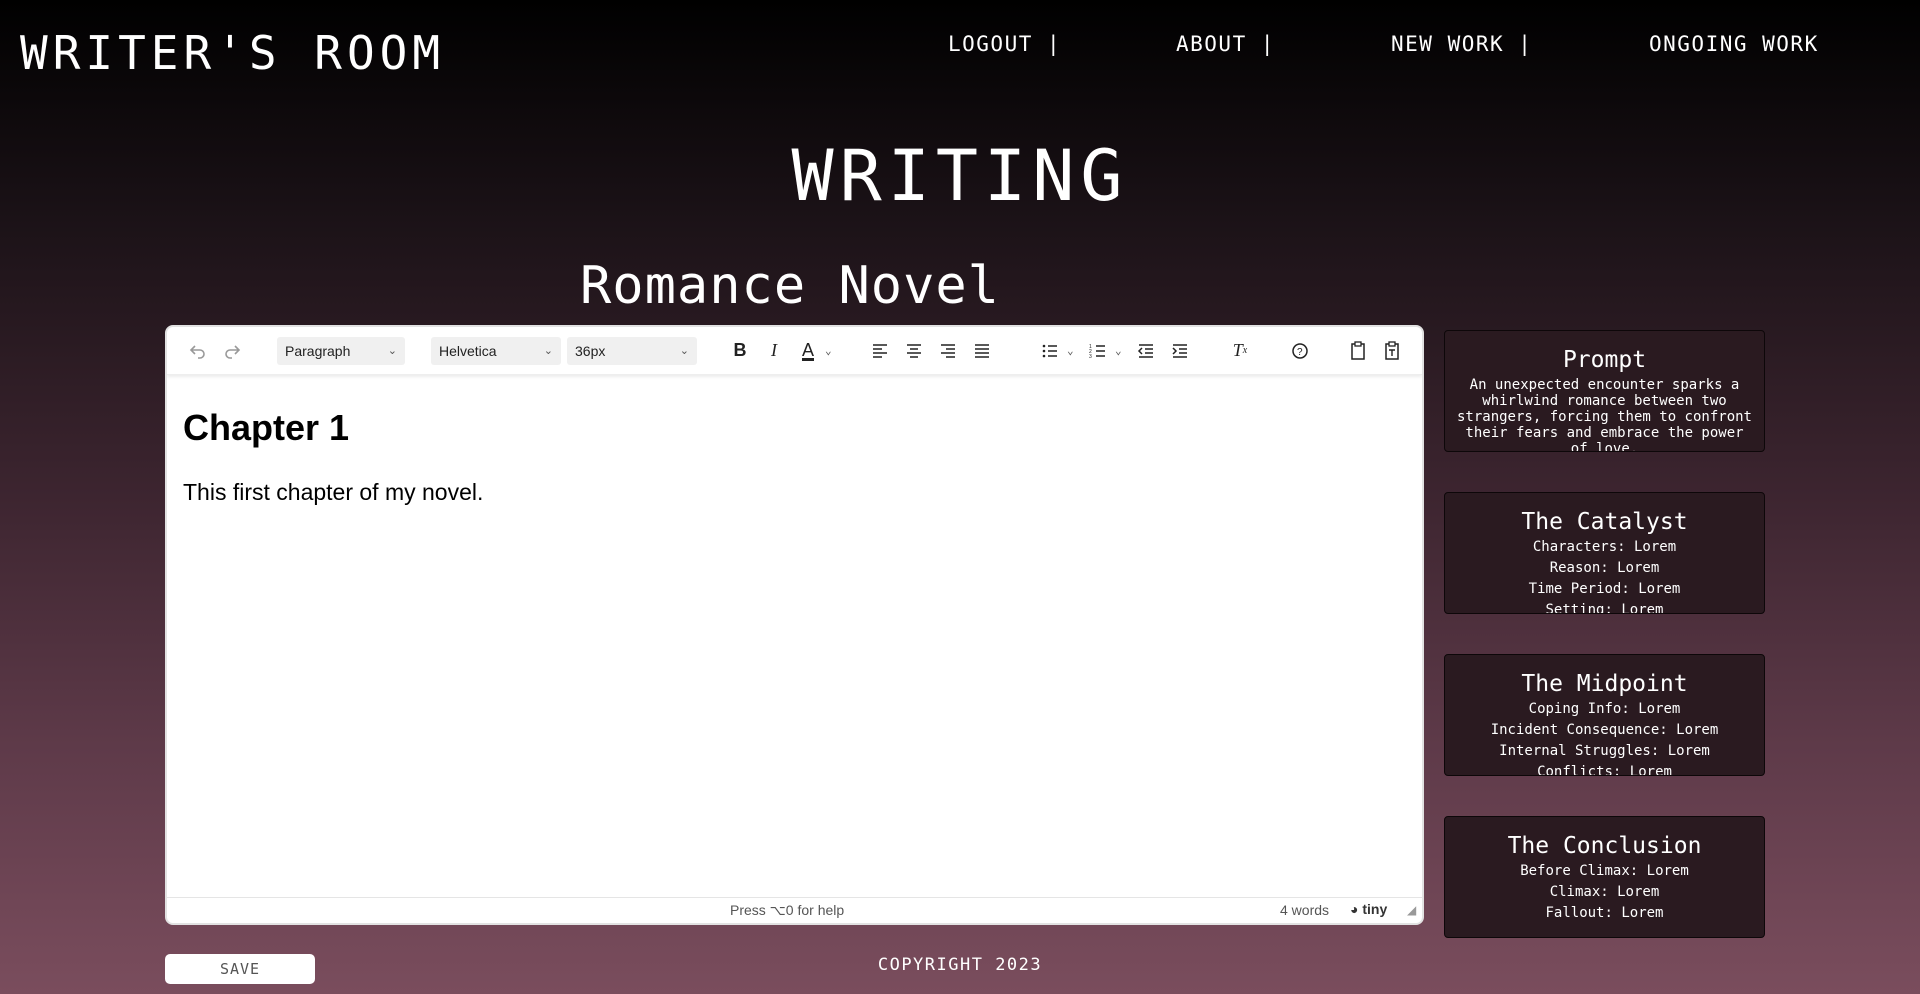 This screenshot has width=1920, height=994. Describe the element at coordinates (1604, 846) in the screenshot. I see `conclusion-card-title: The Conclusion` at that location.